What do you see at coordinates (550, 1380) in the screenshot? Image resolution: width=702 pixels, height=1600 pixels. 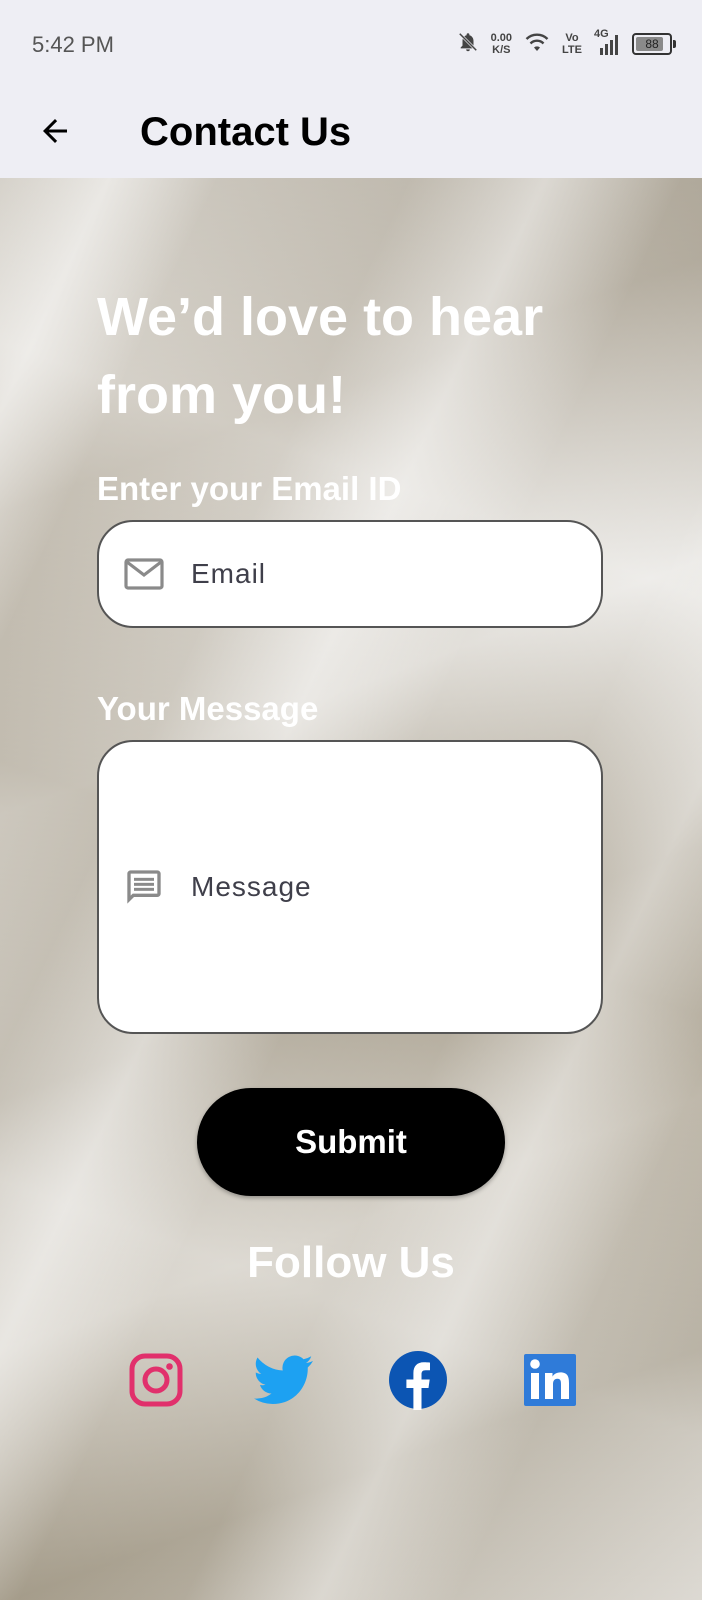 I see `linkedin-icon` at bounding box center [550, 1380].